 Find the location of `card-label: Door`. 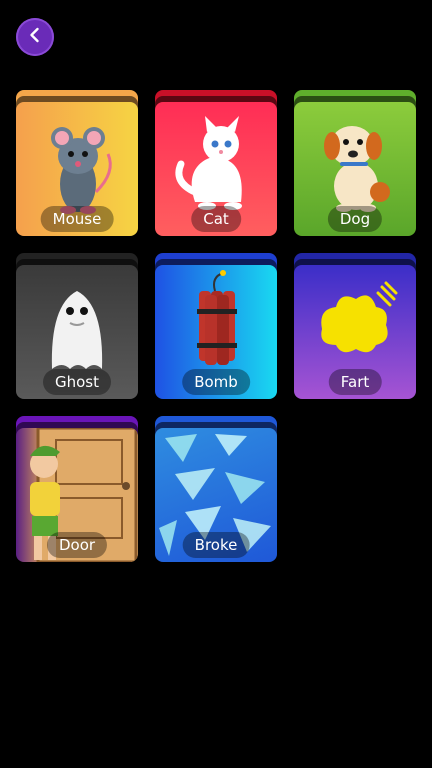

card-label: Door is located at coordinates (77, 545).